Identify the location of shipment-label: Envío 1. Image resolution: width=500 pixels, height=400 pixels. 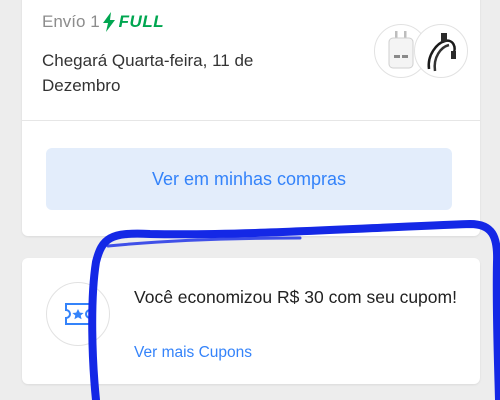
(71, 21).